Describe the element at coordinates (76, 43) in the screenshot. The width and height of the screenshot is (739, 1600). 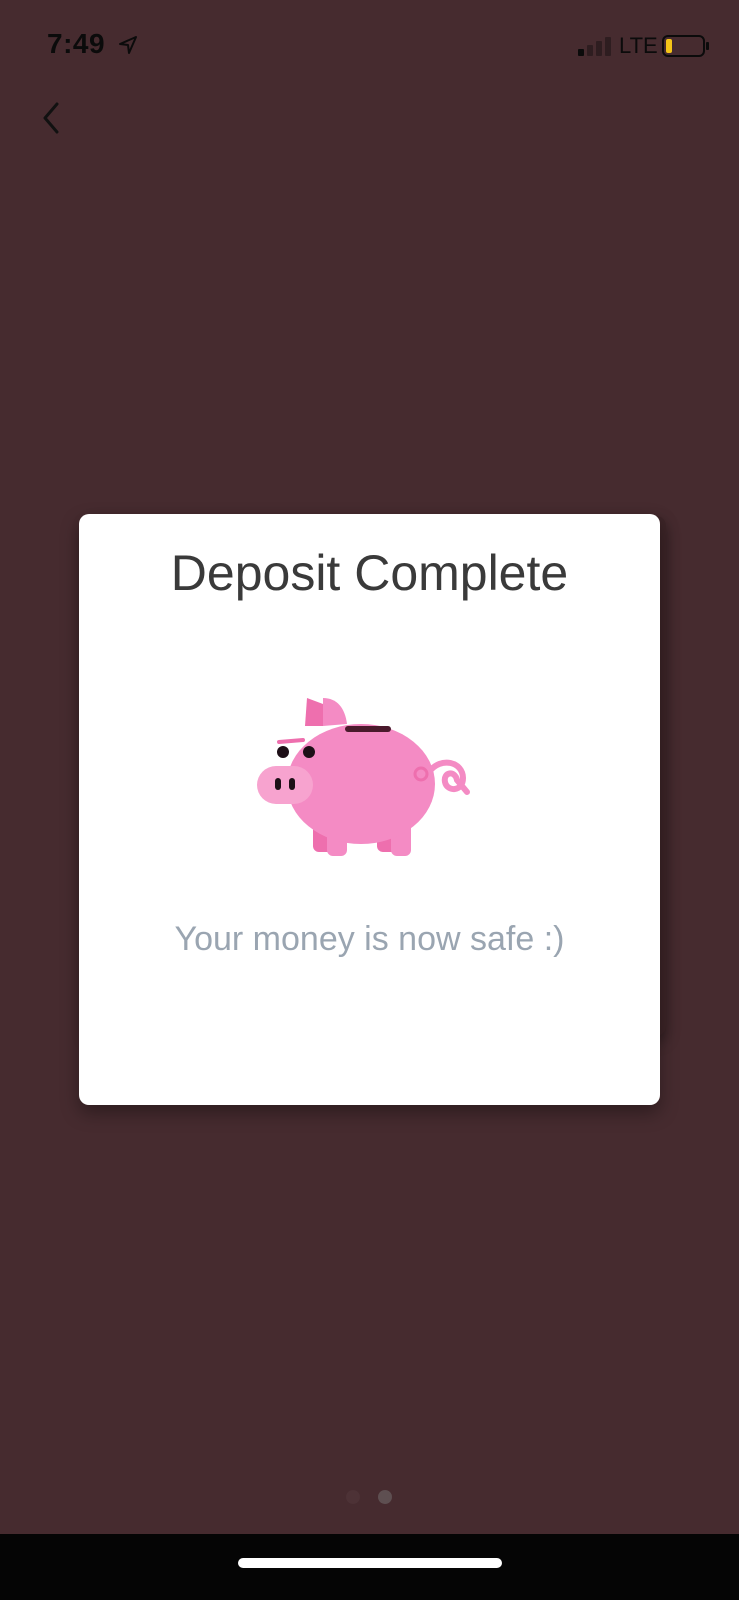
I see `status-time: 7:49` at that location.